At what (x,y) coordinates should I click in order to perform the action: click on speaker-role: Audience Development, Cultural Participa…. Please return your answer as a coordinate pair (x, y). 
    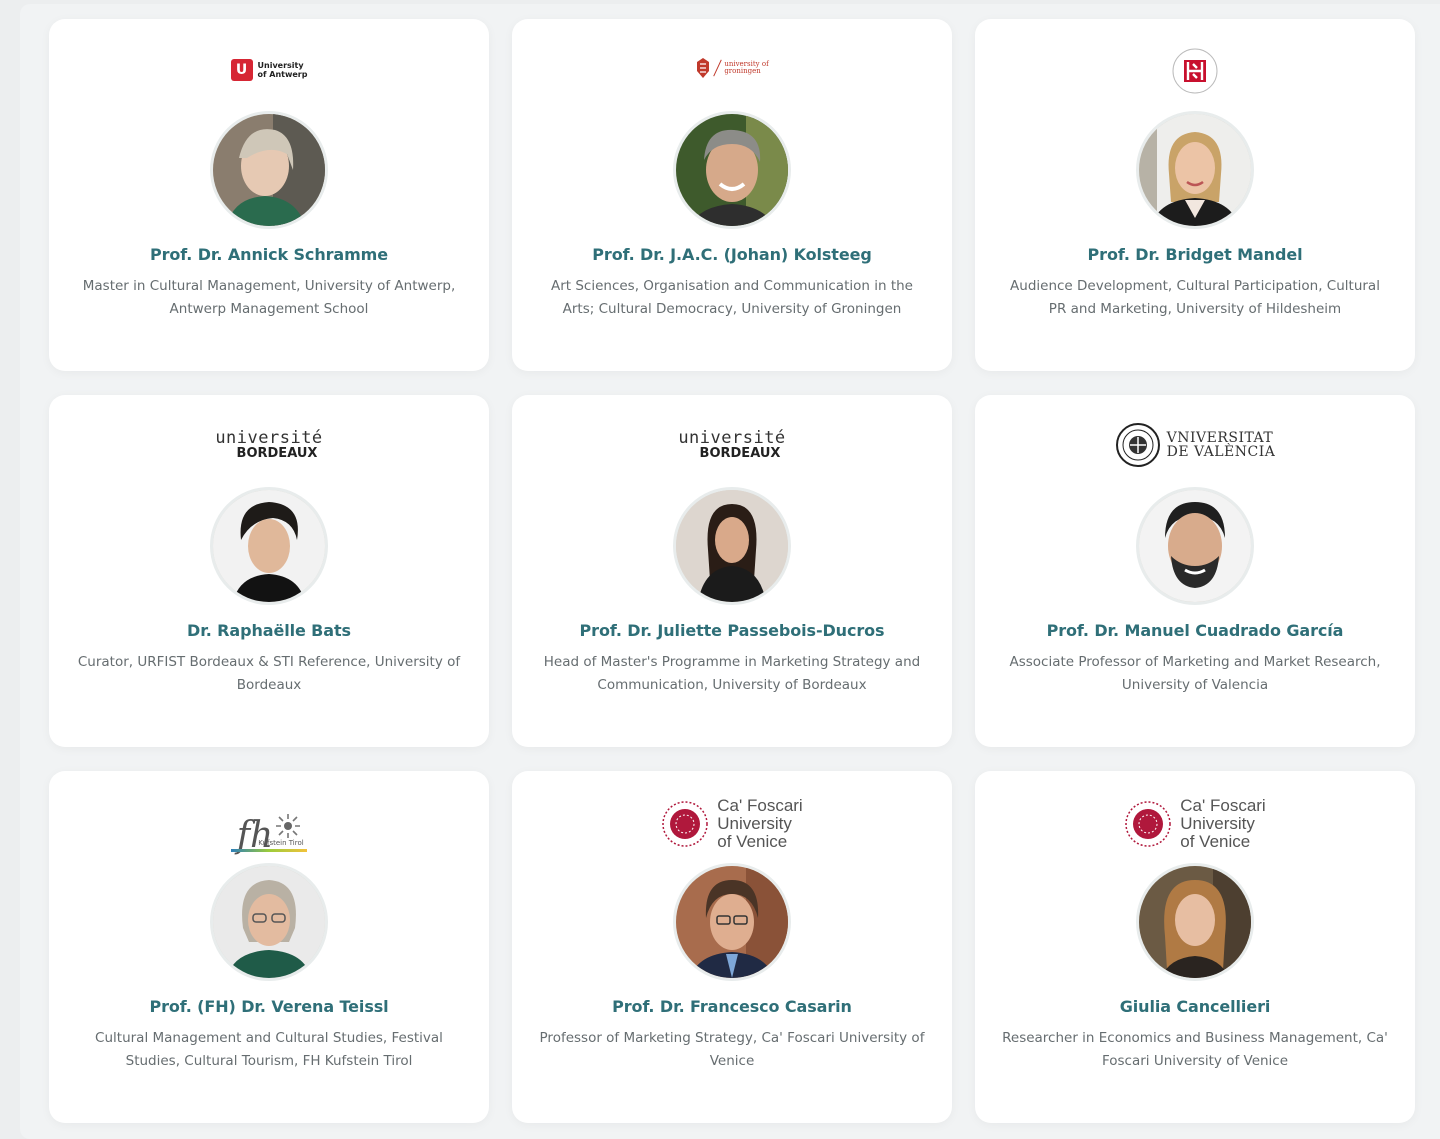
    Looking at the image, I should click on (1195, 297).